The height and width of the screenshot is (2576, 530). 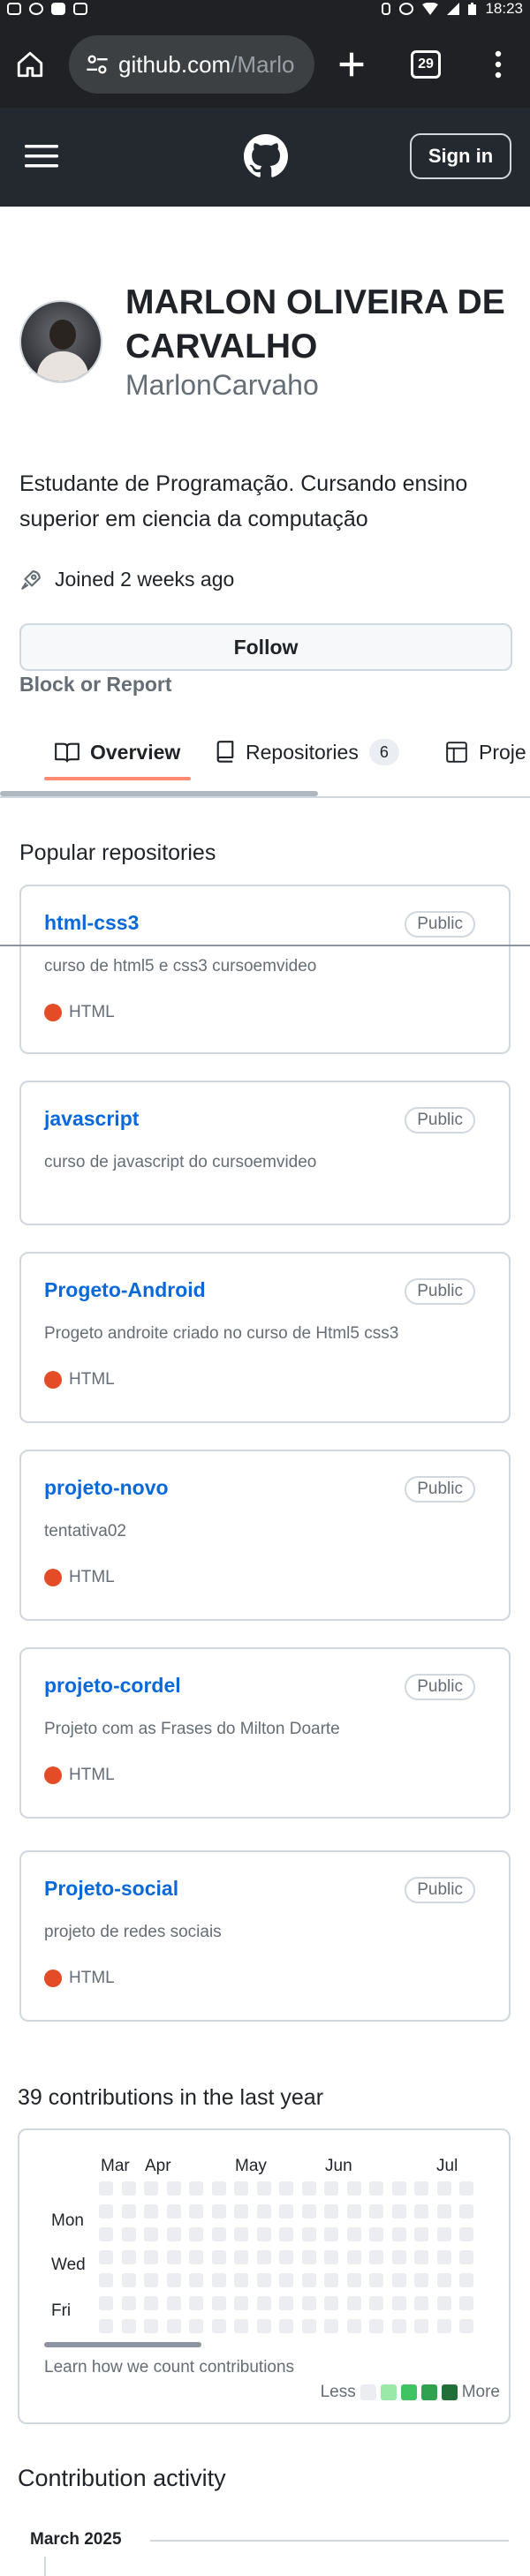 I want to click on repo-link: html-css3, so click(x=91, y=923).